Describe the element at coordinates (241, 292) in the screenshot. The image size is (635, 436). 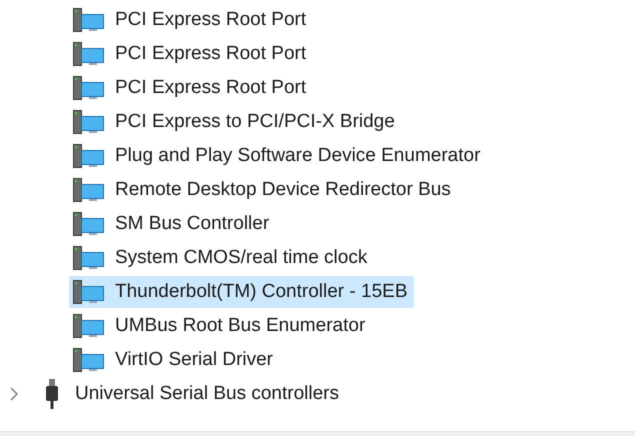
I see `tree-item: Thunderbolt(TM) Controller - 15EB` at that location.